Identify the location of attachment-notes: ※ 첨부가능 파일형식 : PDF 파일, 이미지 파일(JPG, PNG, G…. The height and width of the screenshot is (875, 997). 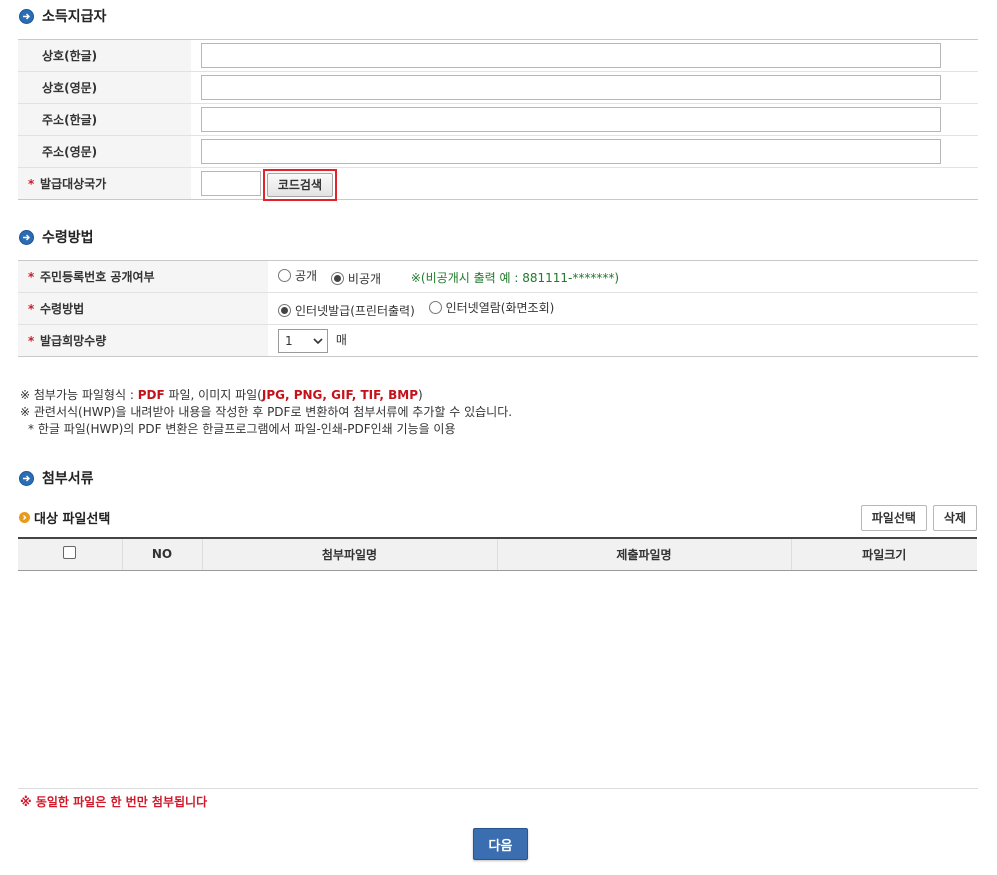
(266, 412).